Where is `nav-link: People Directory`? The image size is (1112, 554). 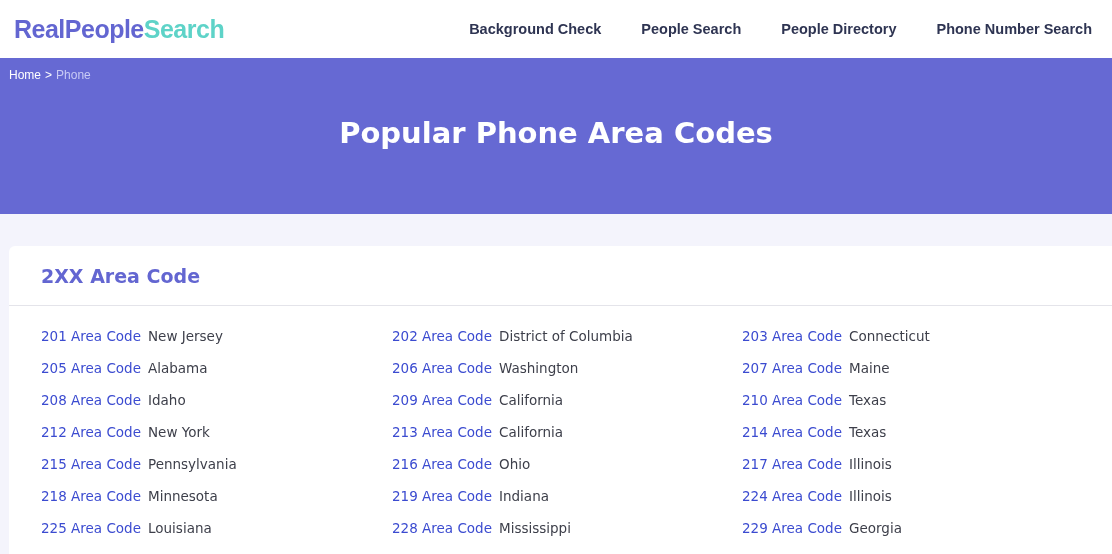 nav-link: People Directory is located at coordinates (839, 29).